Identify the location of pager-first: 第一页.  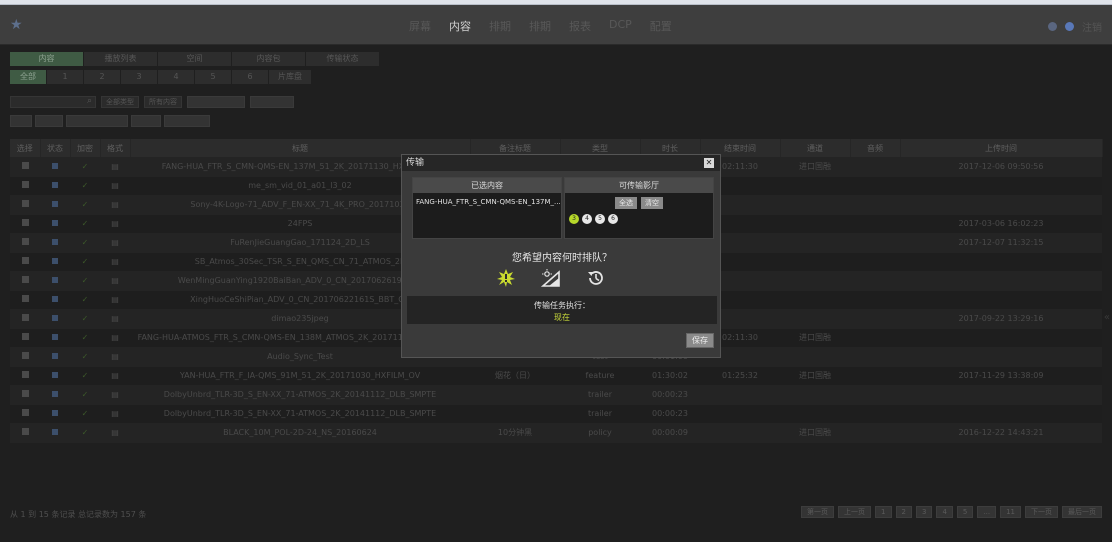
(818, 512).